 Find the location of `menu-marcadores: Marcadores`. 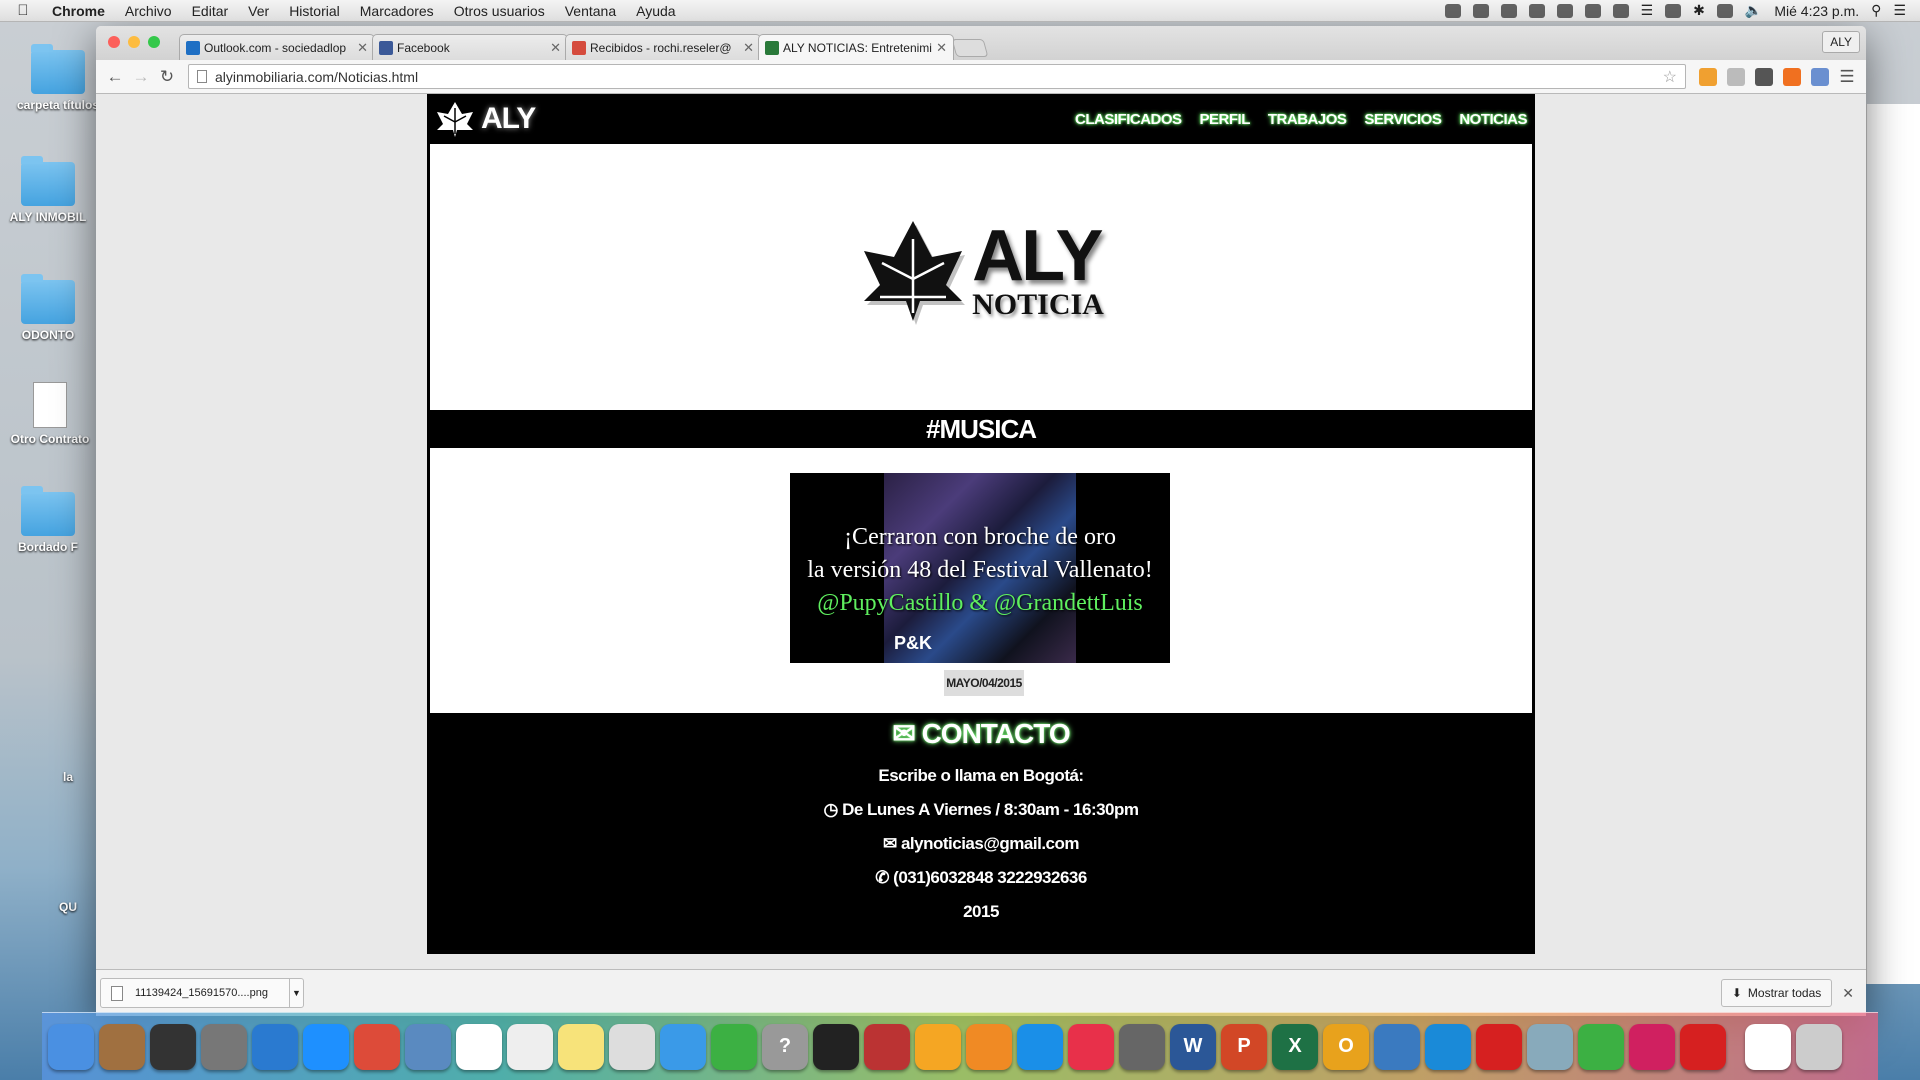

menu-marcadores: Marcadores is located at coordinates (397, 11).